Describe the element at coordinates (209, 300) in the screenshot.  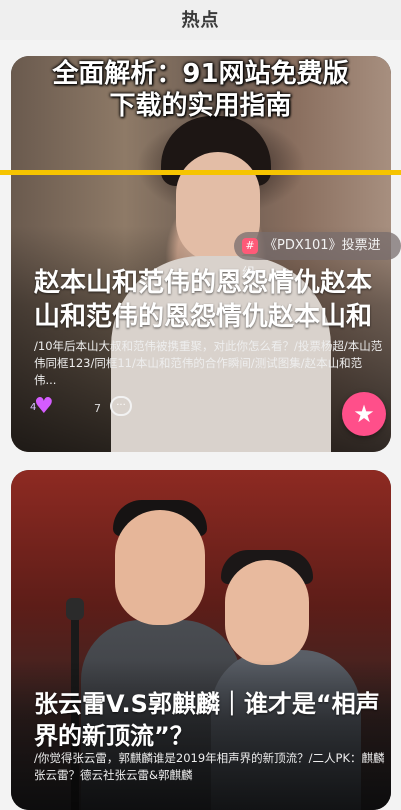
I see `card-1-title: 赵本山和范伟的恩怨情仇赵本山和范伟的恩怨情仇赵本山和` at that location.